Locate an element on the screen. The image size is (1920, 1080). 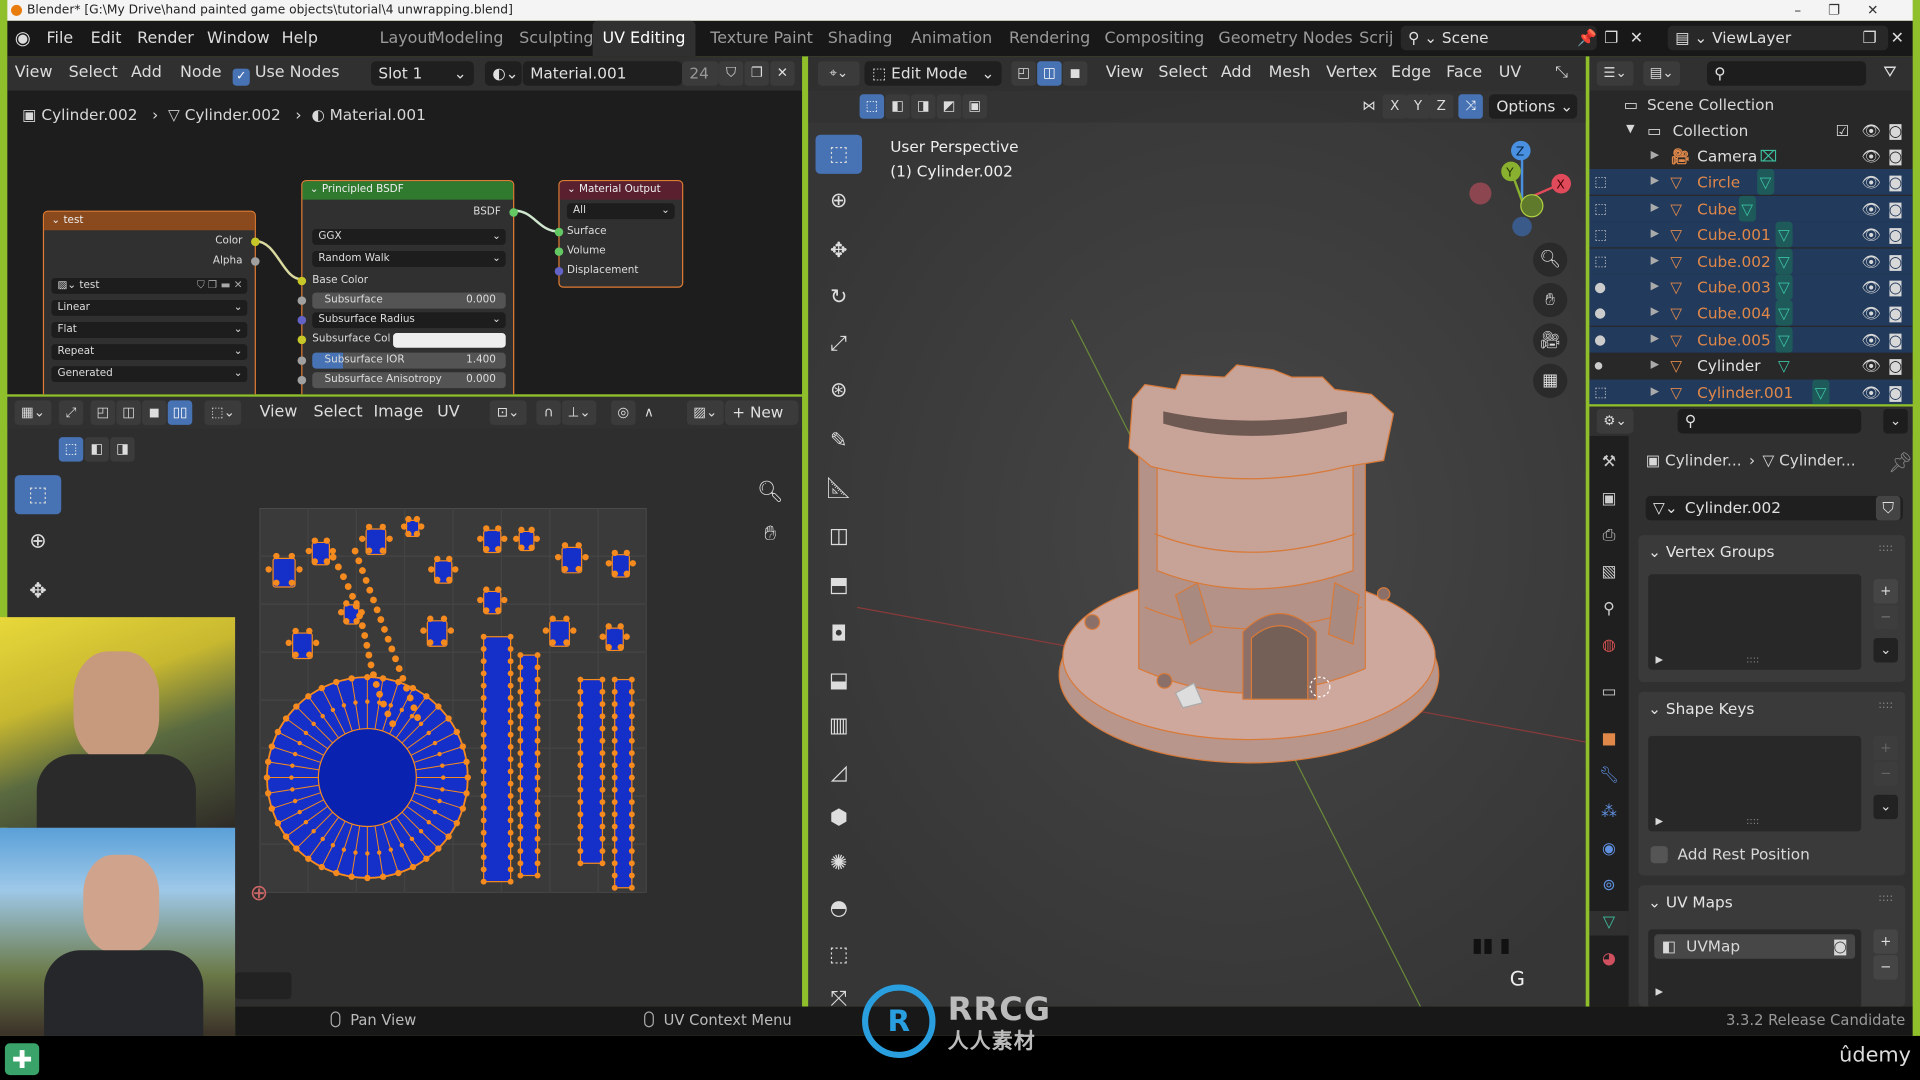
fake-user-shield-icon: ⛉ is located at coordinates (1888, 508).